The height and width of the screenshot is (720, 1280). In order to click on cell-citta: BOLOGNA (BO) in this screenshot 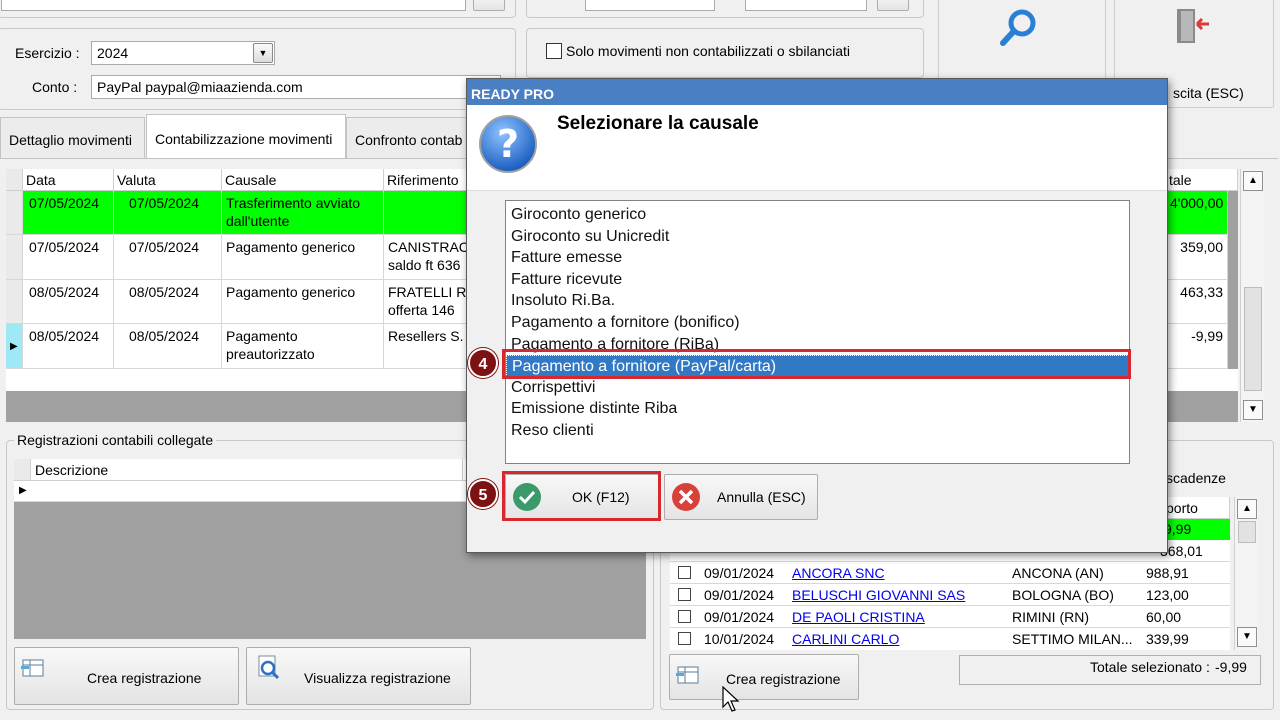, I will do `click(1063, 595)`.